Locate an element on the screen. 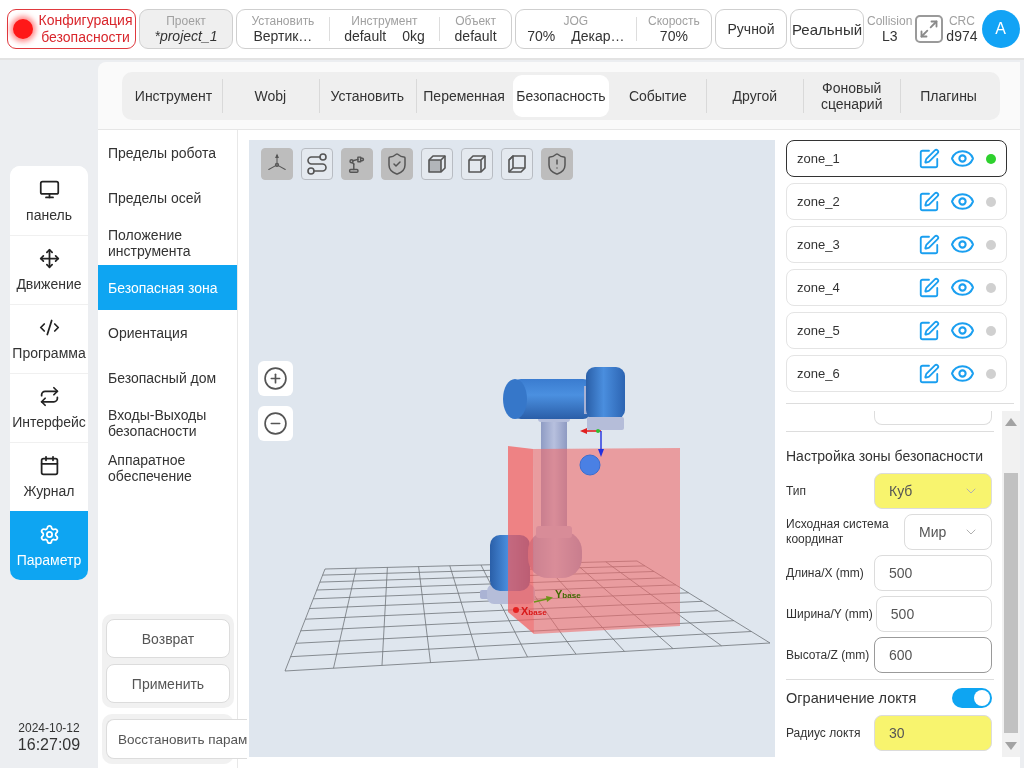  tab: Плагины is located at coordinates (948, 96).